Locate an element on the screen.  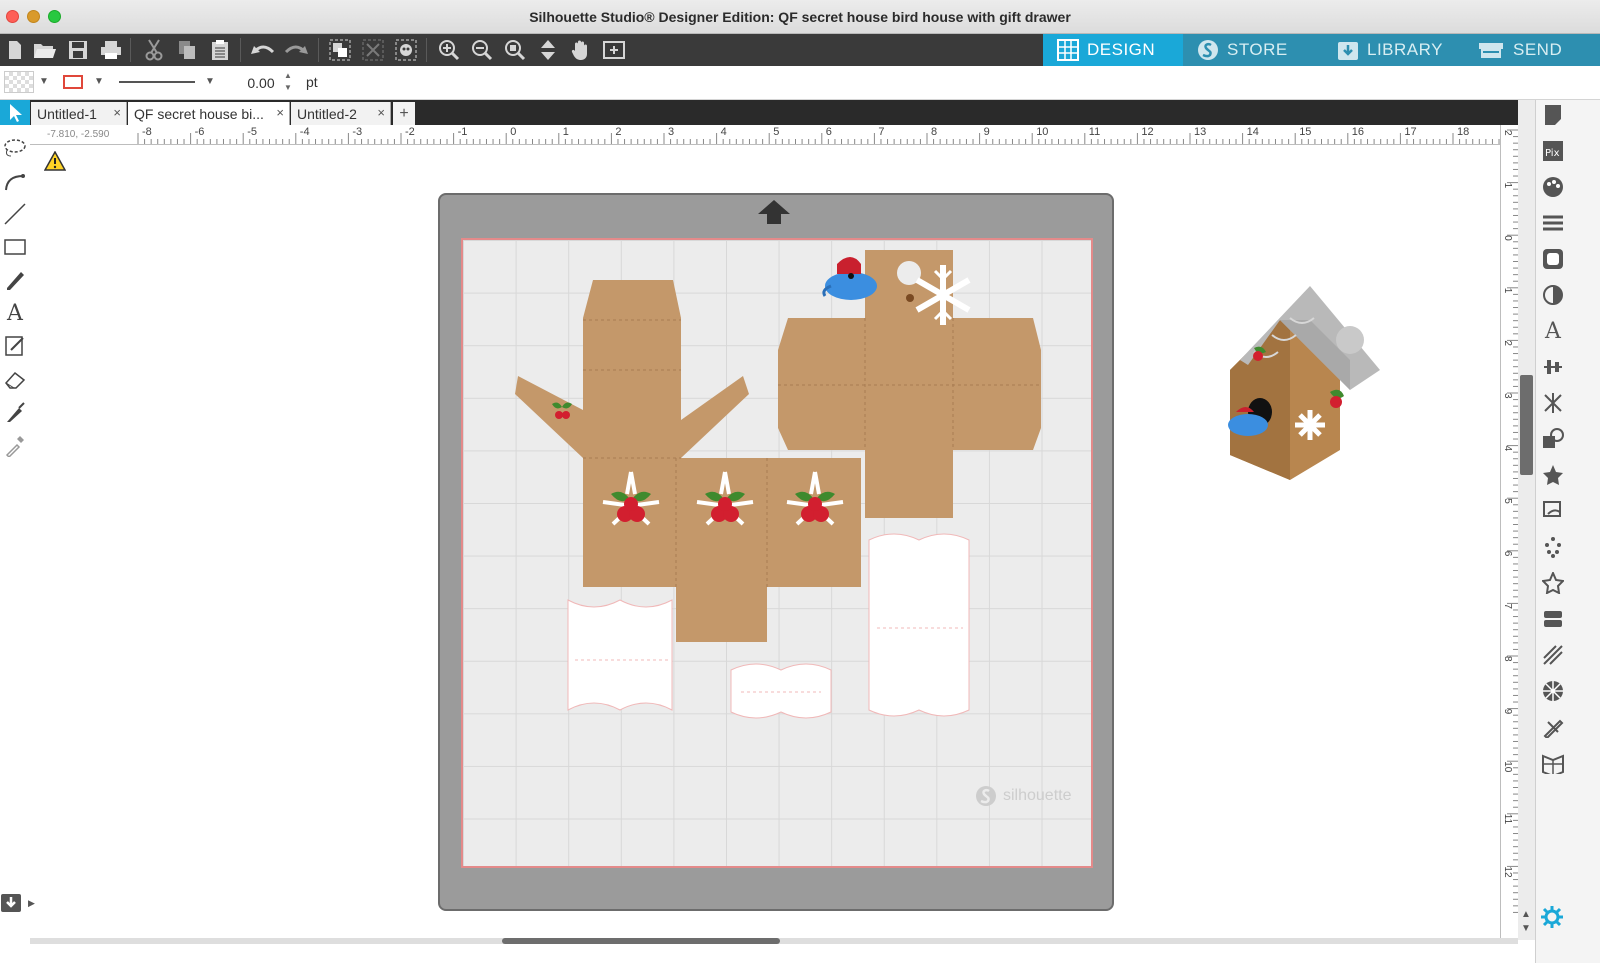
copy-icon is located at coordinates (187, 50).